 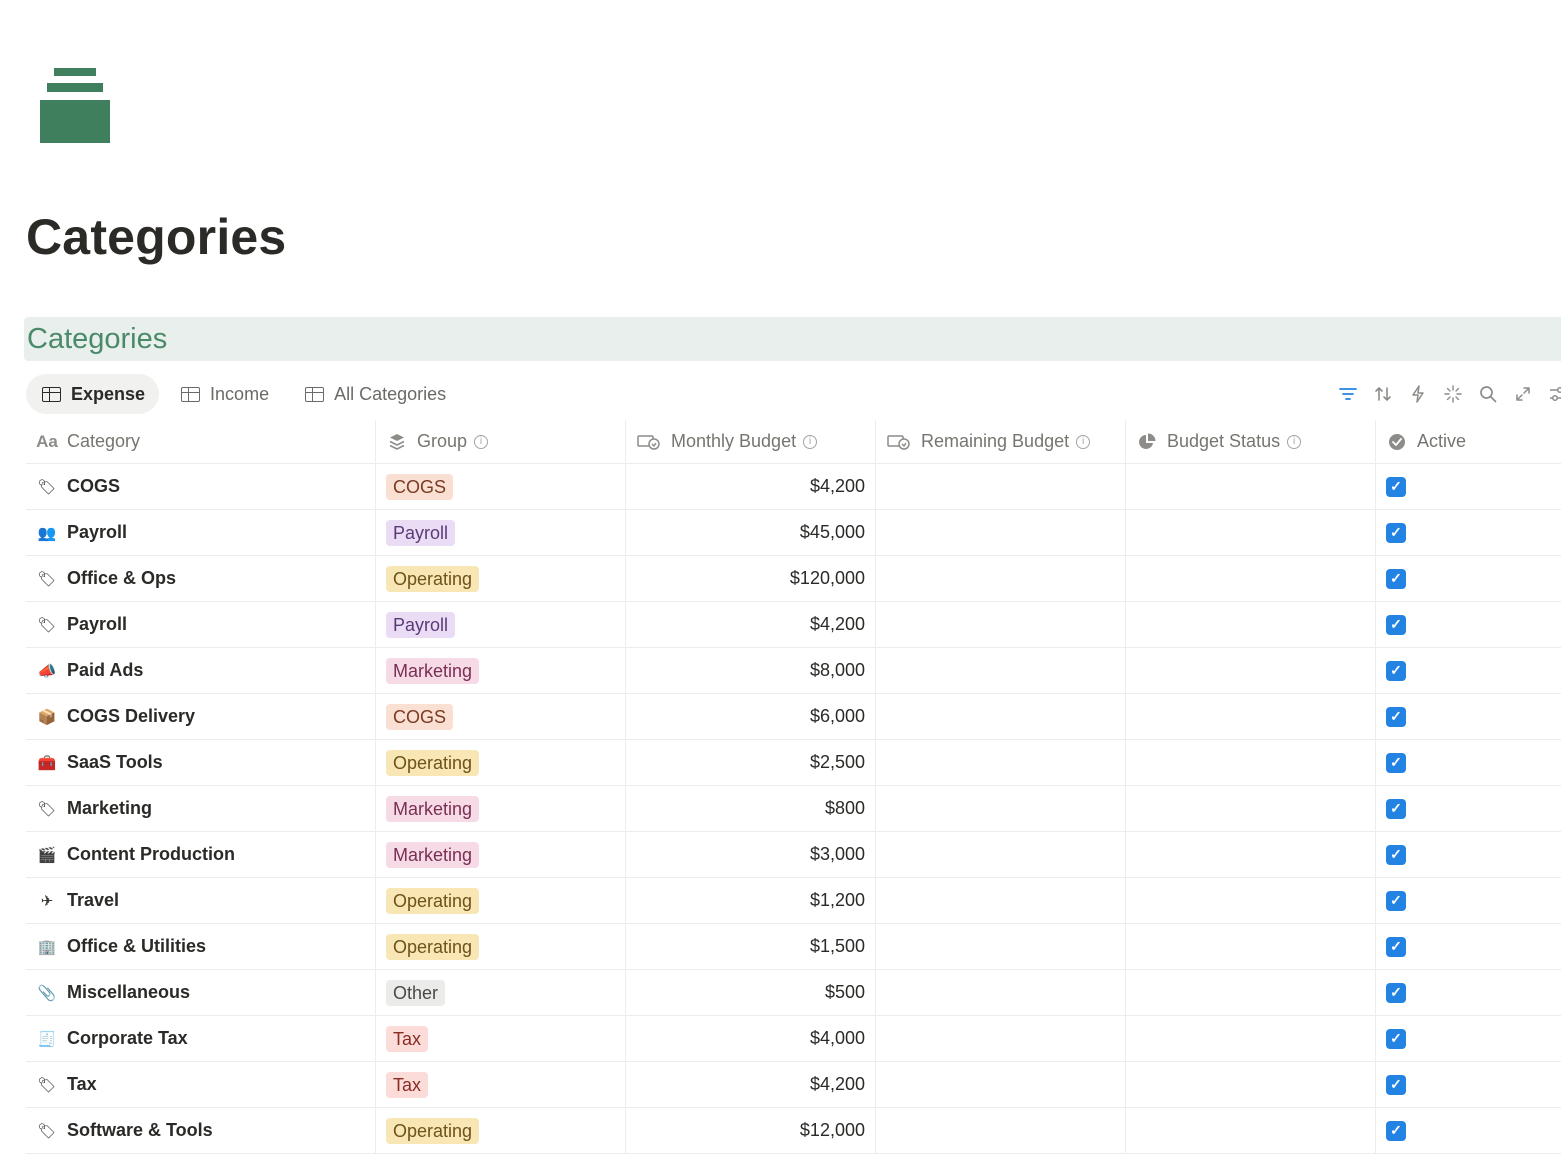 I want to click on category-cell: ✈ Travel, so click(x=201, y=900).